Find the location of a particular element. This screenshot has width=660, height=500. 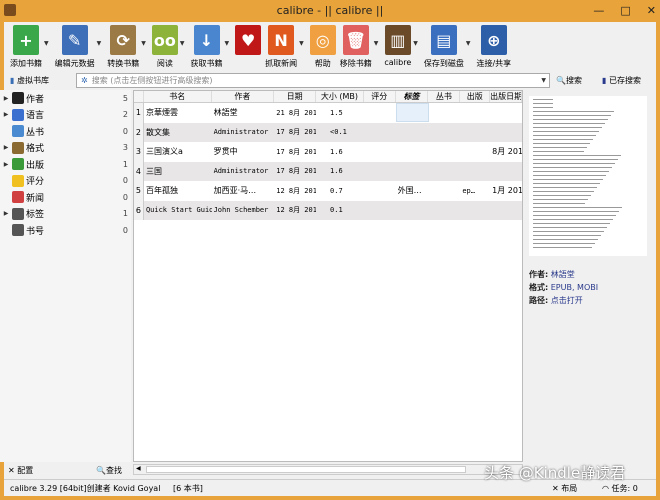

column-header: 大小 (MB) is located at coordinates (340, 96).